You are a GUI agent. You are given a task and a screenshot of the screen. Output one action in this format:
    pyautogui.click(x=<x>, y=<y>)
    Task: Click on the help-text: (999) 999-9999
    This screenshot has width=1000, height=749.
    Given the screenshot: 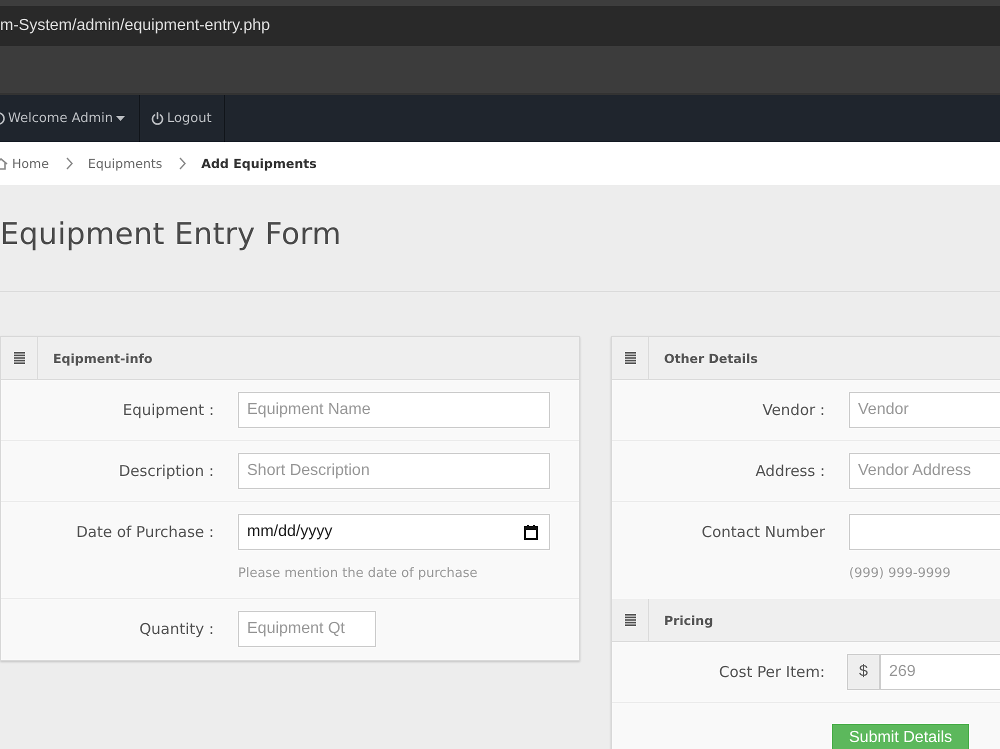 What is the action you would take?
    pyautogui.click(x=900, y=574)
    